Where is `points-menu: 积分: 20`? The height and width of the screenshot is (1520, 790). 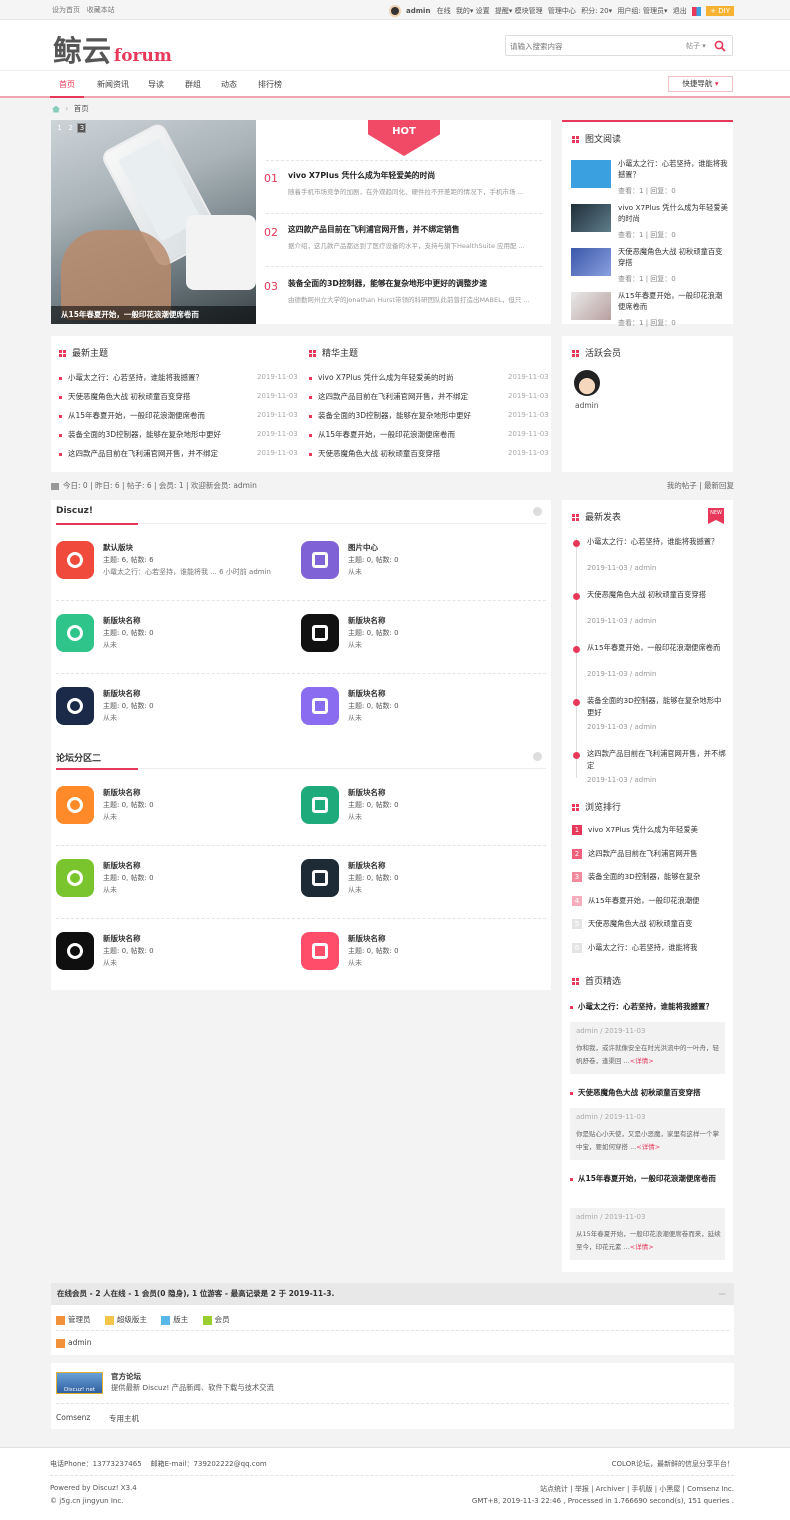
points-menu: 积分: 20 is located at coordinates (595, 11).